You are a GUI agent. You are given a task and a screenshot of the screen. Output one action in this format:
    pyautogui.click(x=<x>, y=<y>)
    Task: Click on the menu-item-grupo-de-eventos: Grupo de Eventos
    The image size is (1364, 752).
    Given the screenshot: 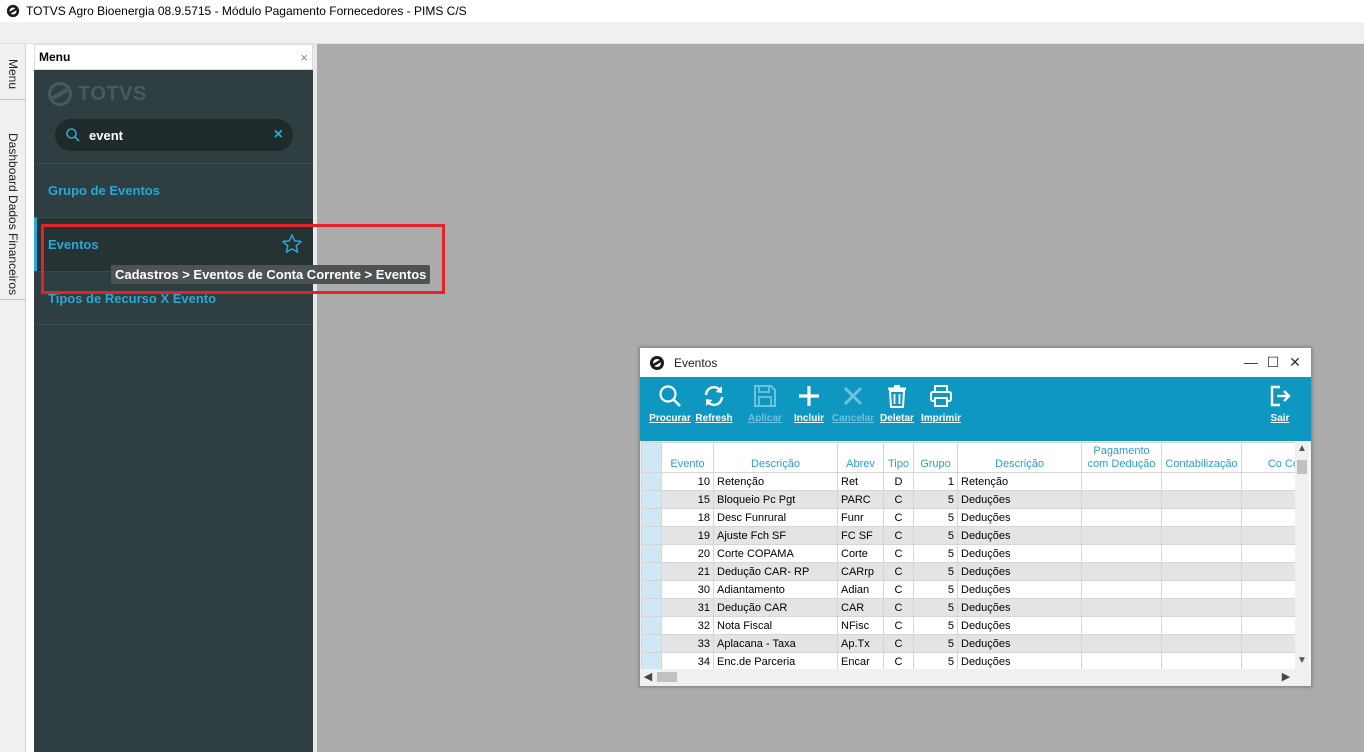 What is the action you would take?
    pyautogui.click(x=173, y=190)
    